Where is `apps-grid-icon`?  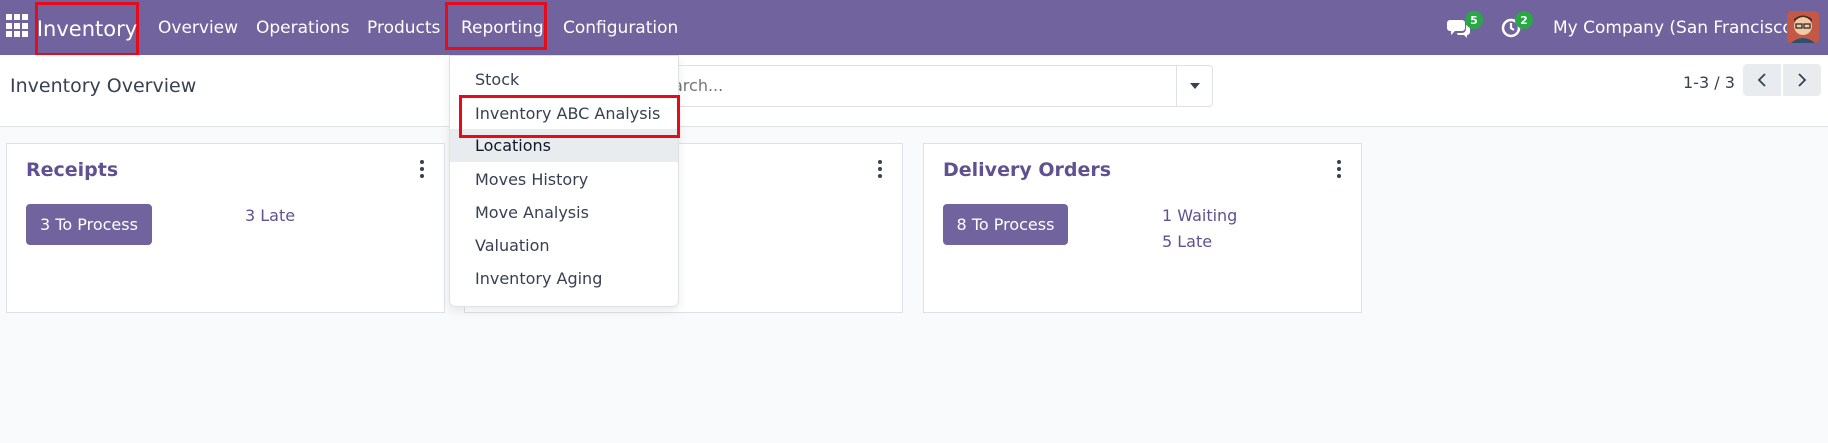
apps-grid-icon is located at coordinates (18, 26).